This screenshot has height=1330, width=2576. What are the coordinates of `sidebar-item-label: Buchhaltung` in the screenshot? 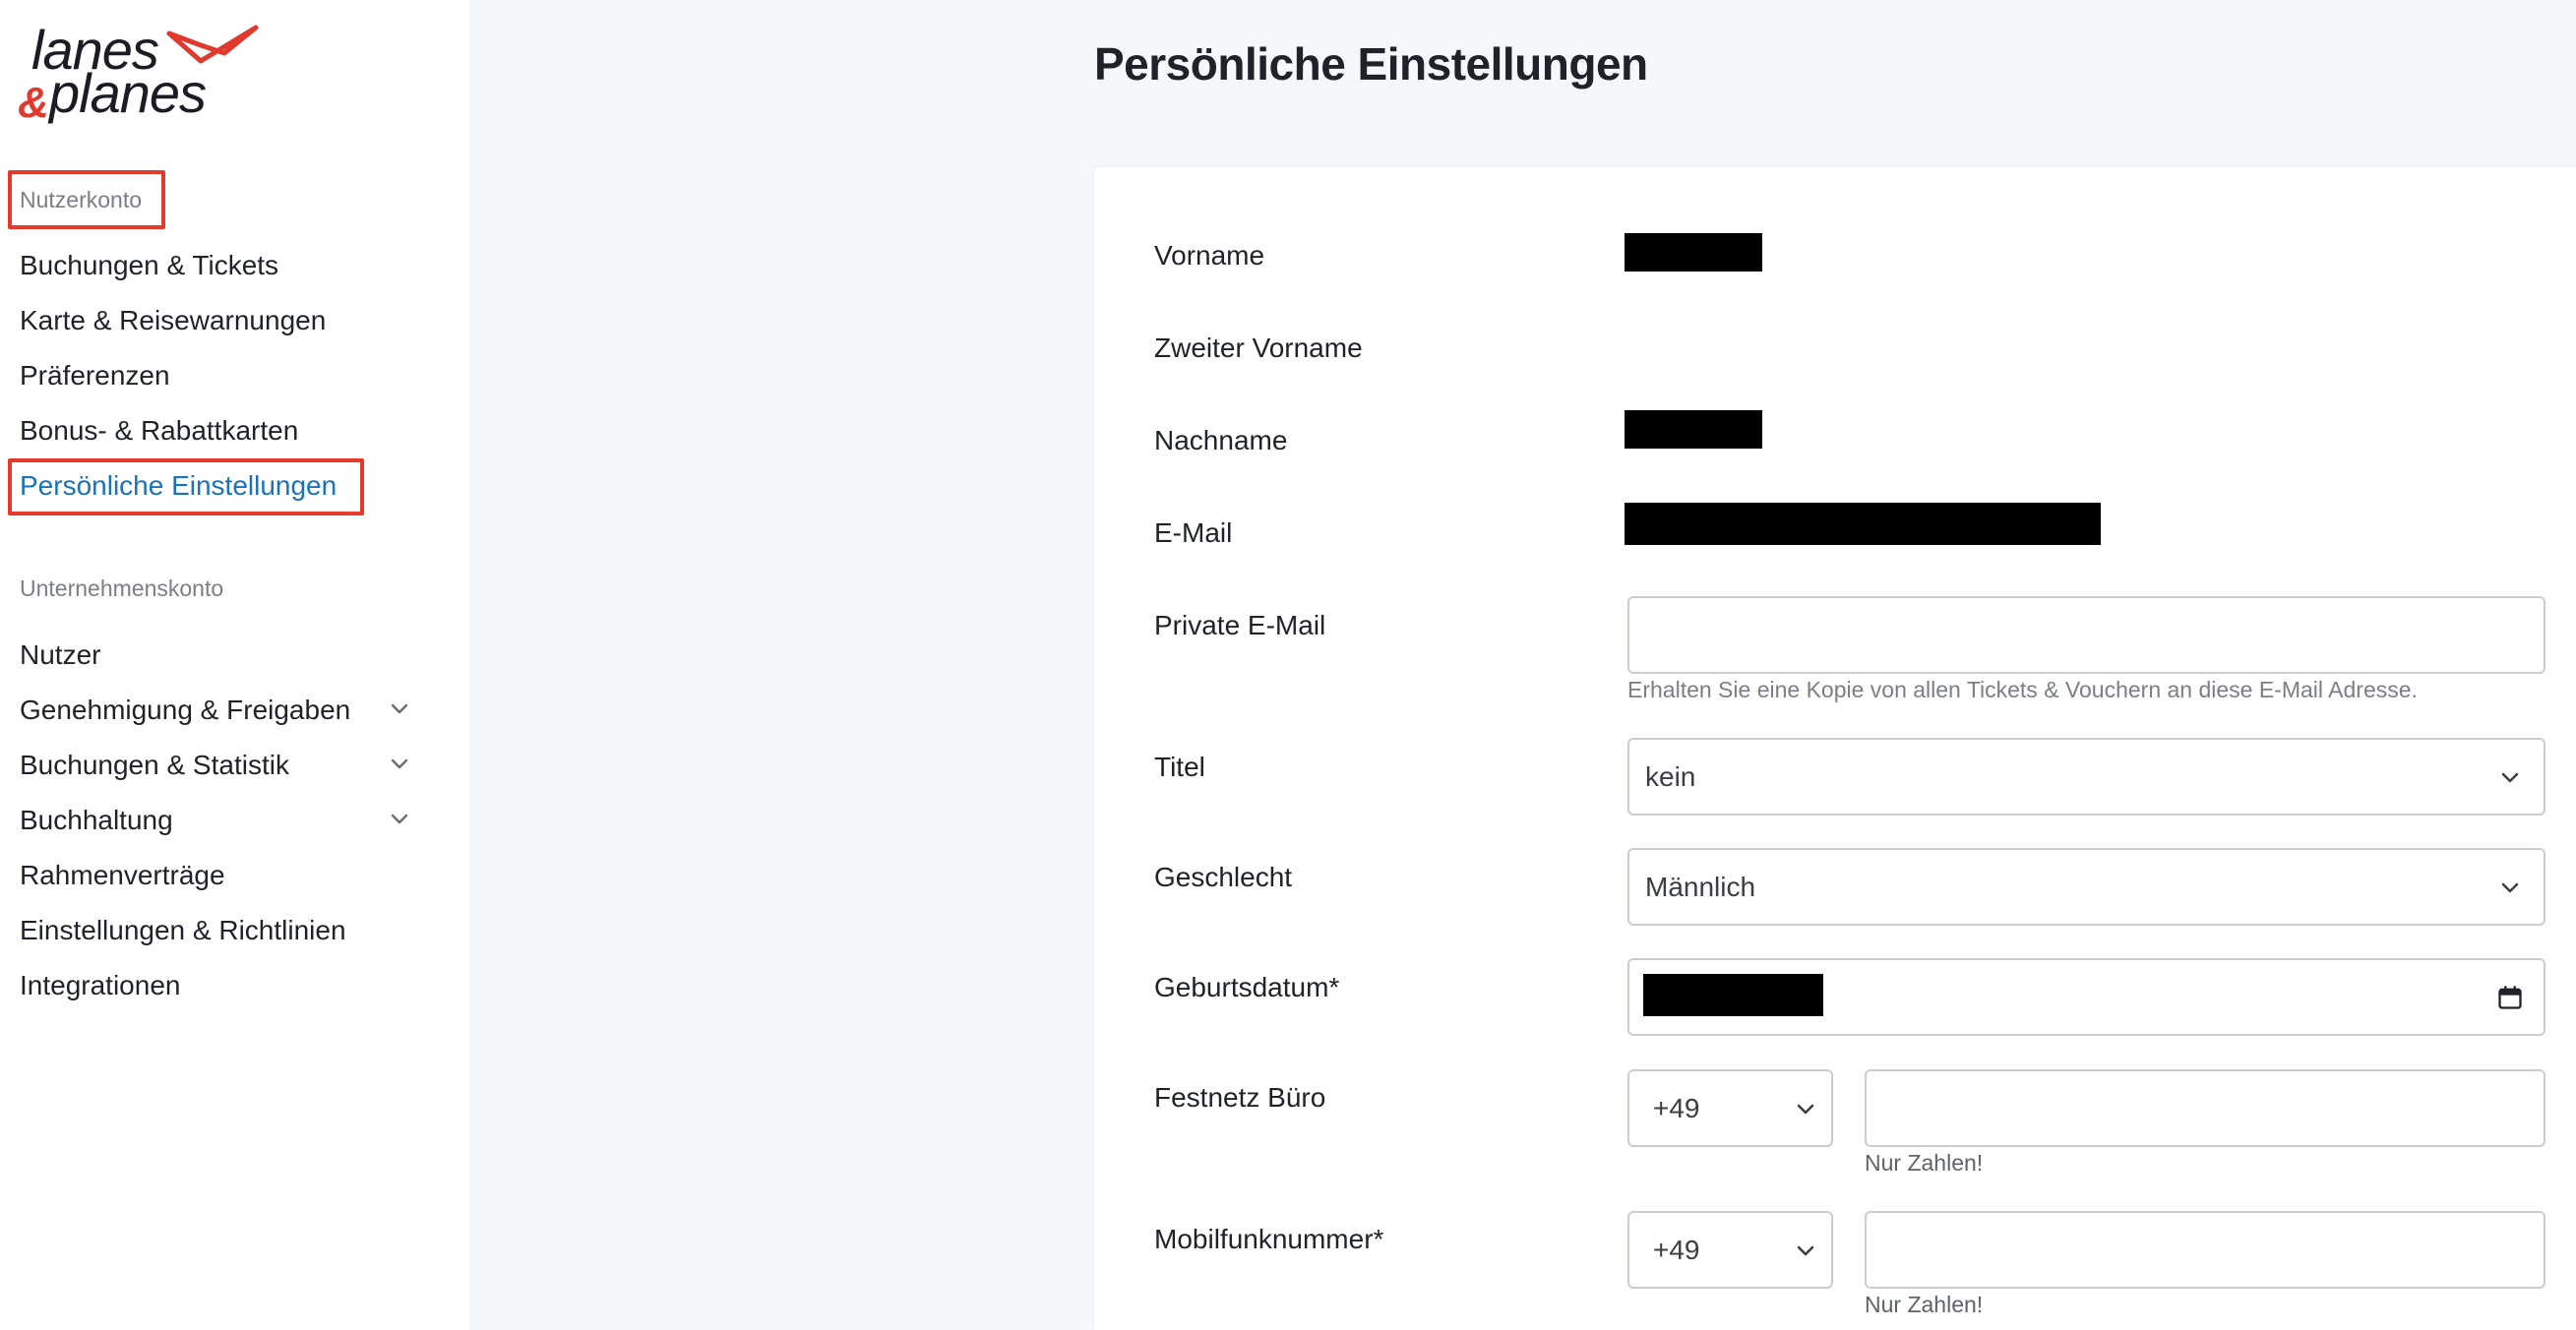 It's located at (96, 820).